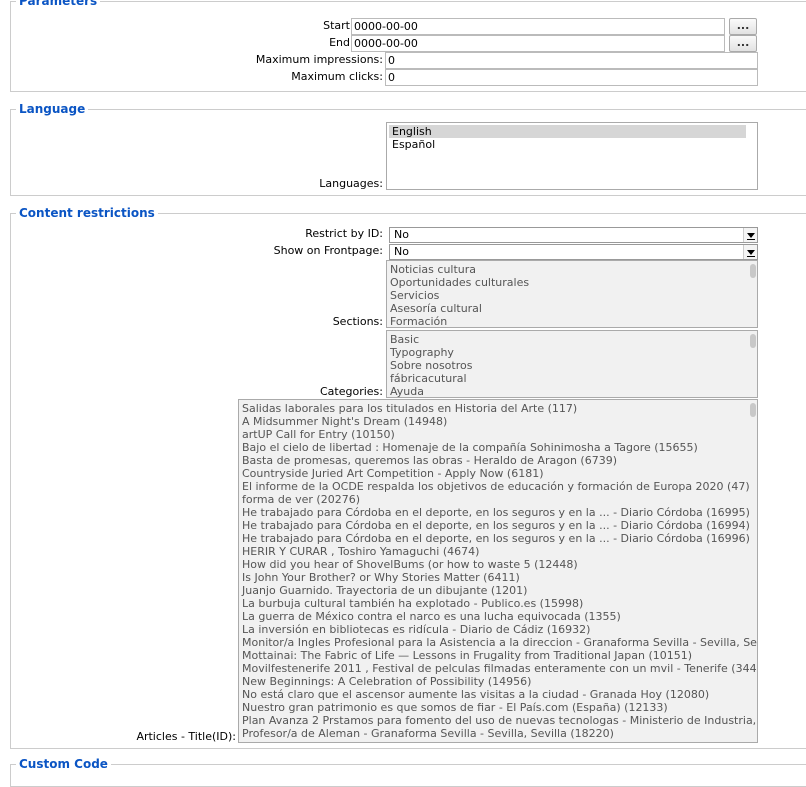  Describe the element at coordinates (572, 339) in the screenshot. I see `category-option: Basic` at that location.